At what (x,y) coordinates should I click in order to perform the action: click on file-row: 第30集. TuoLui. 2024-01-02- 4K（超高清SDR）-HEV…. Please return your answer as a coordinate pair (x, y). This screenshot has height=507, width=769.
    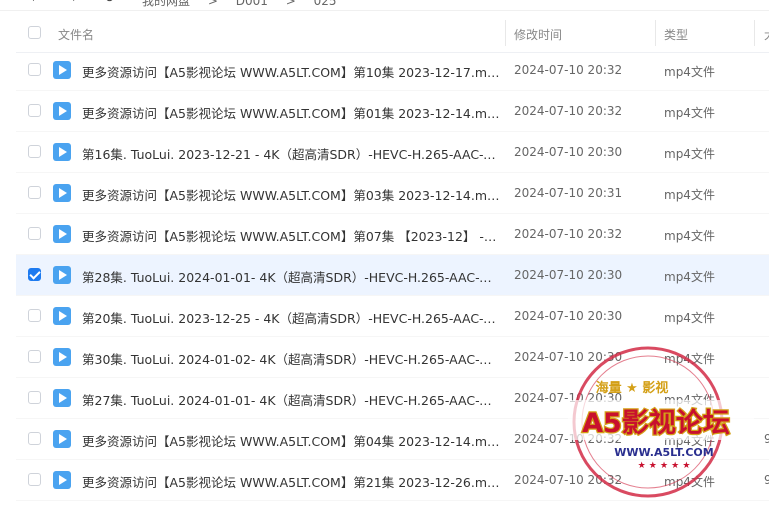
    Looking at the image, I should click on (392, 357).